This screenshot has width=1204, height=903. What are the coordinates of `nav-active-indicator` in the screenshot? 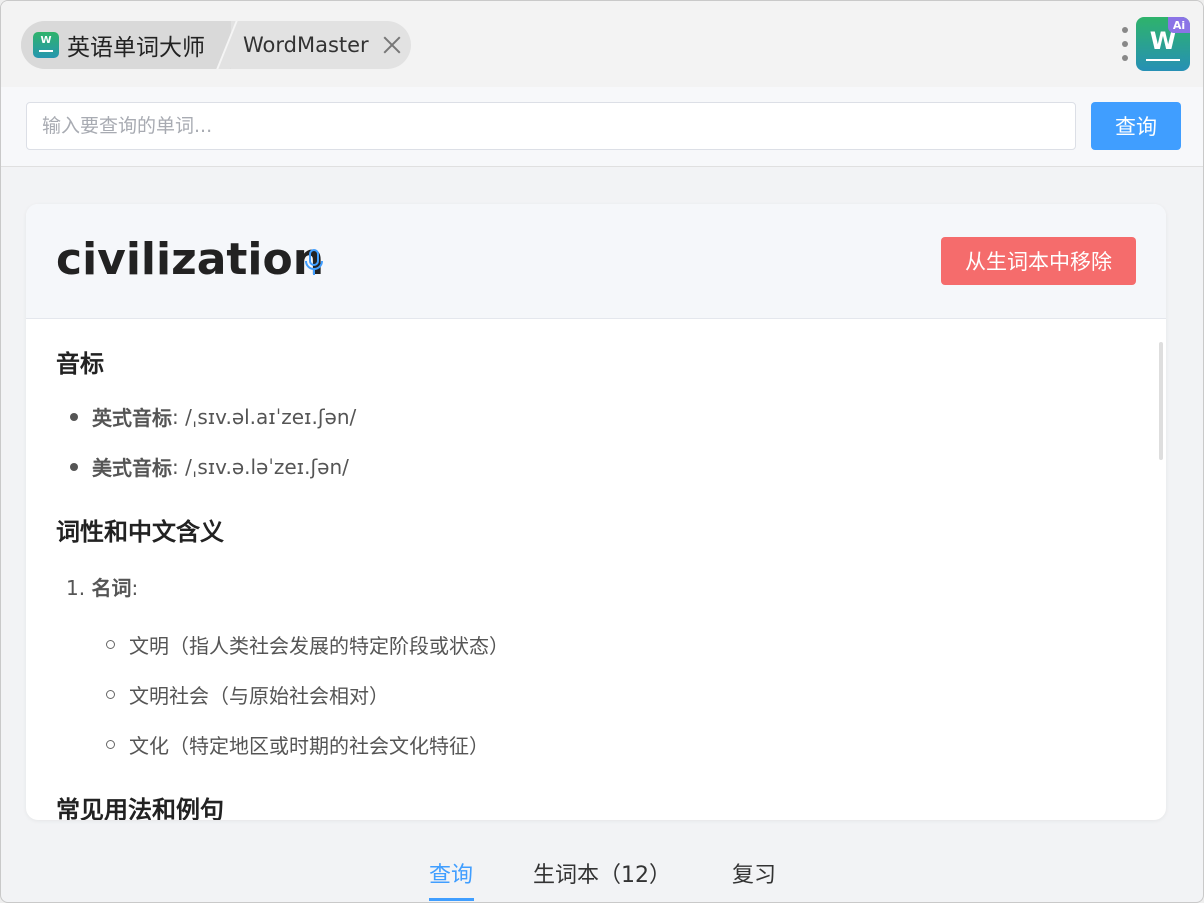 It's located at (451, 899).